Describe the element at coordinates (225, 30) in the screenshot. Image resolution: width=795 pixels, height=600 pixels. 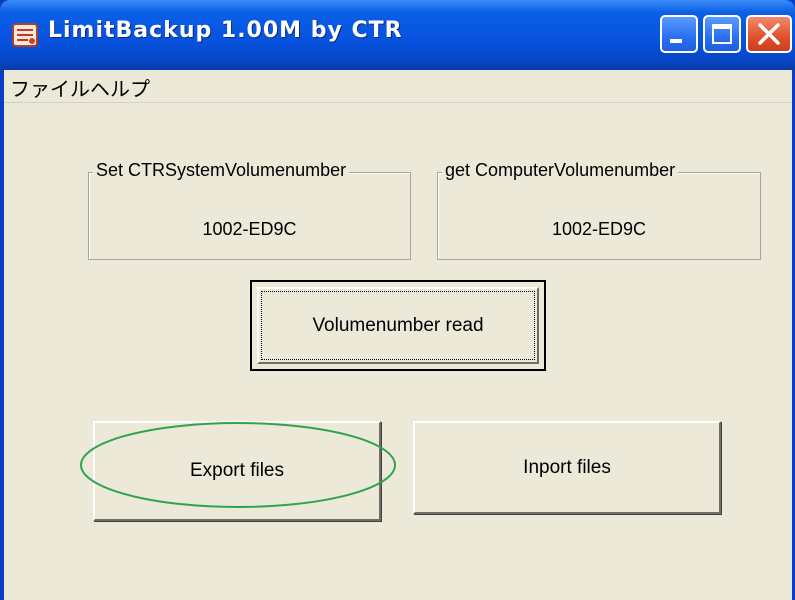
I see `window-title: LimitBackup 1.00M by CTR` at that location.